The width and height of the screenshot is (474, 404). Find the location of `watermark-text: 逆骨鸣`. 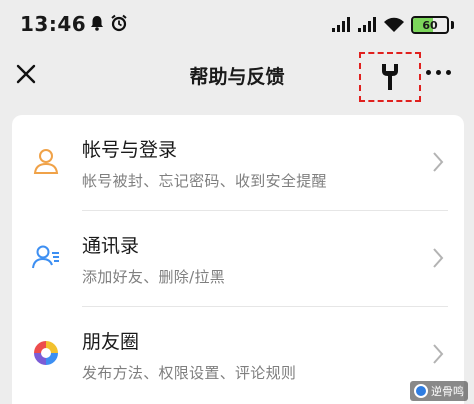

watermark-text: 逆骨鸣 is located at coordinates (447, 391).